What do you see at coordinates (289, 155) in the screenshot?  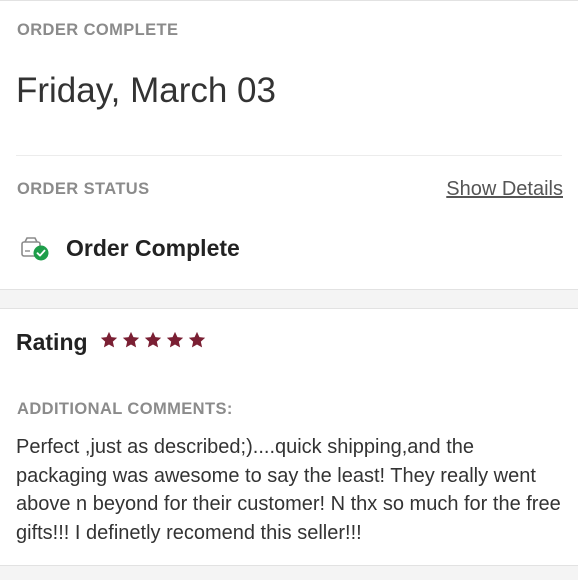 I see `section-divider` at bounding box center [289, 155].